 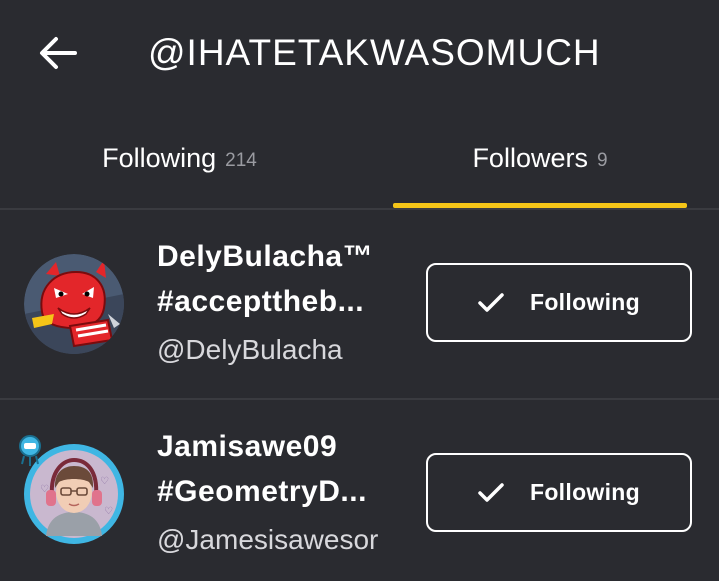 I want to click on page-title: @IHATETAKWASOMUCH, so click(x=374, y=52).